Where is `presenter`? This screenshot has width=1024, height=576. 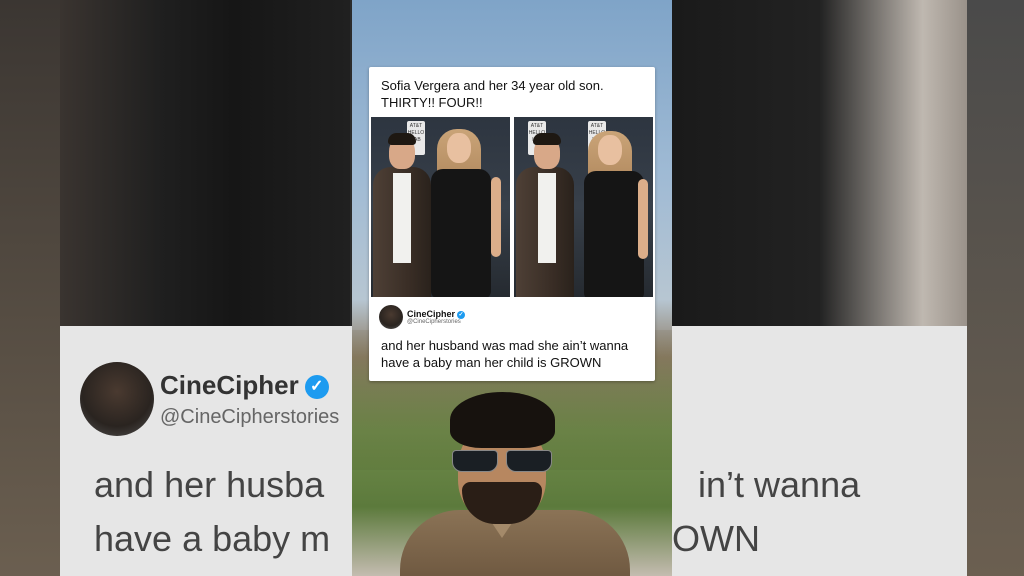 presenter is located at coordinates (515, 484).